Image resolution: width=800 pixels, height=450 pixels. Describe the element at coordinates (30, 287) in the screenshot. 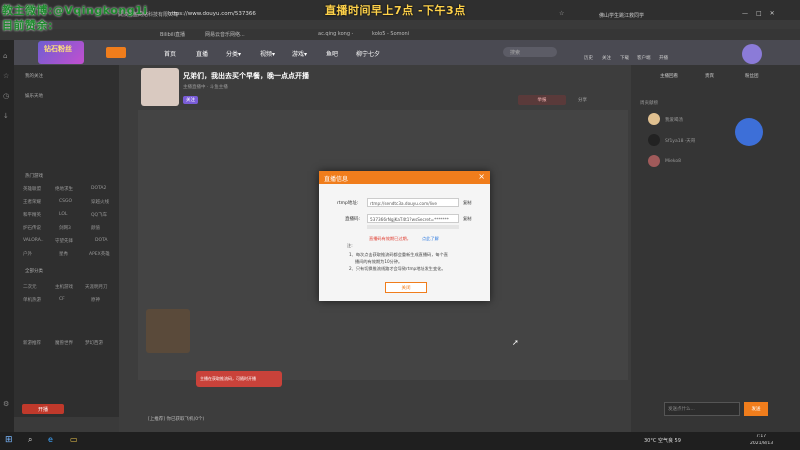

I see `sidebar-item: 二次元` at that location.